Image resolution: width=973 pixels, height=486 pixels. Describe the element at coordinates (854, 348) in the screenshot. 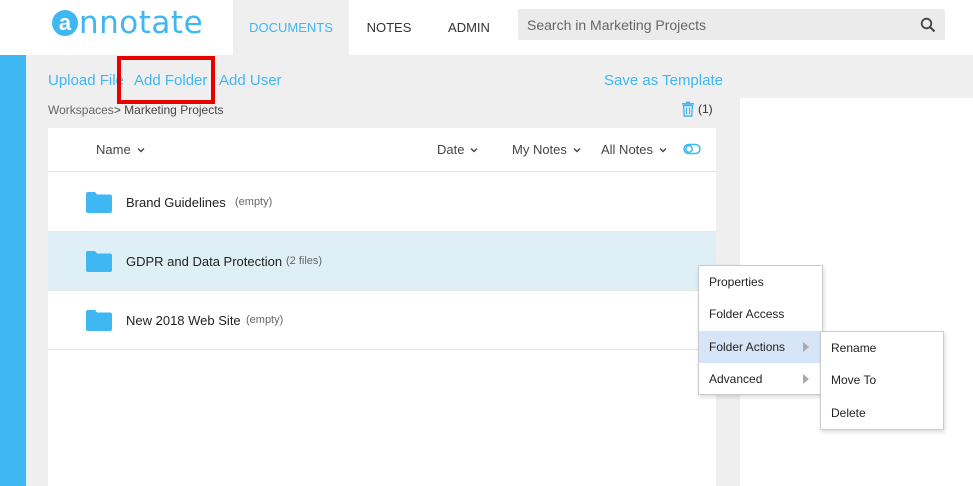

I see `menu-item-label: Rename` at that location.